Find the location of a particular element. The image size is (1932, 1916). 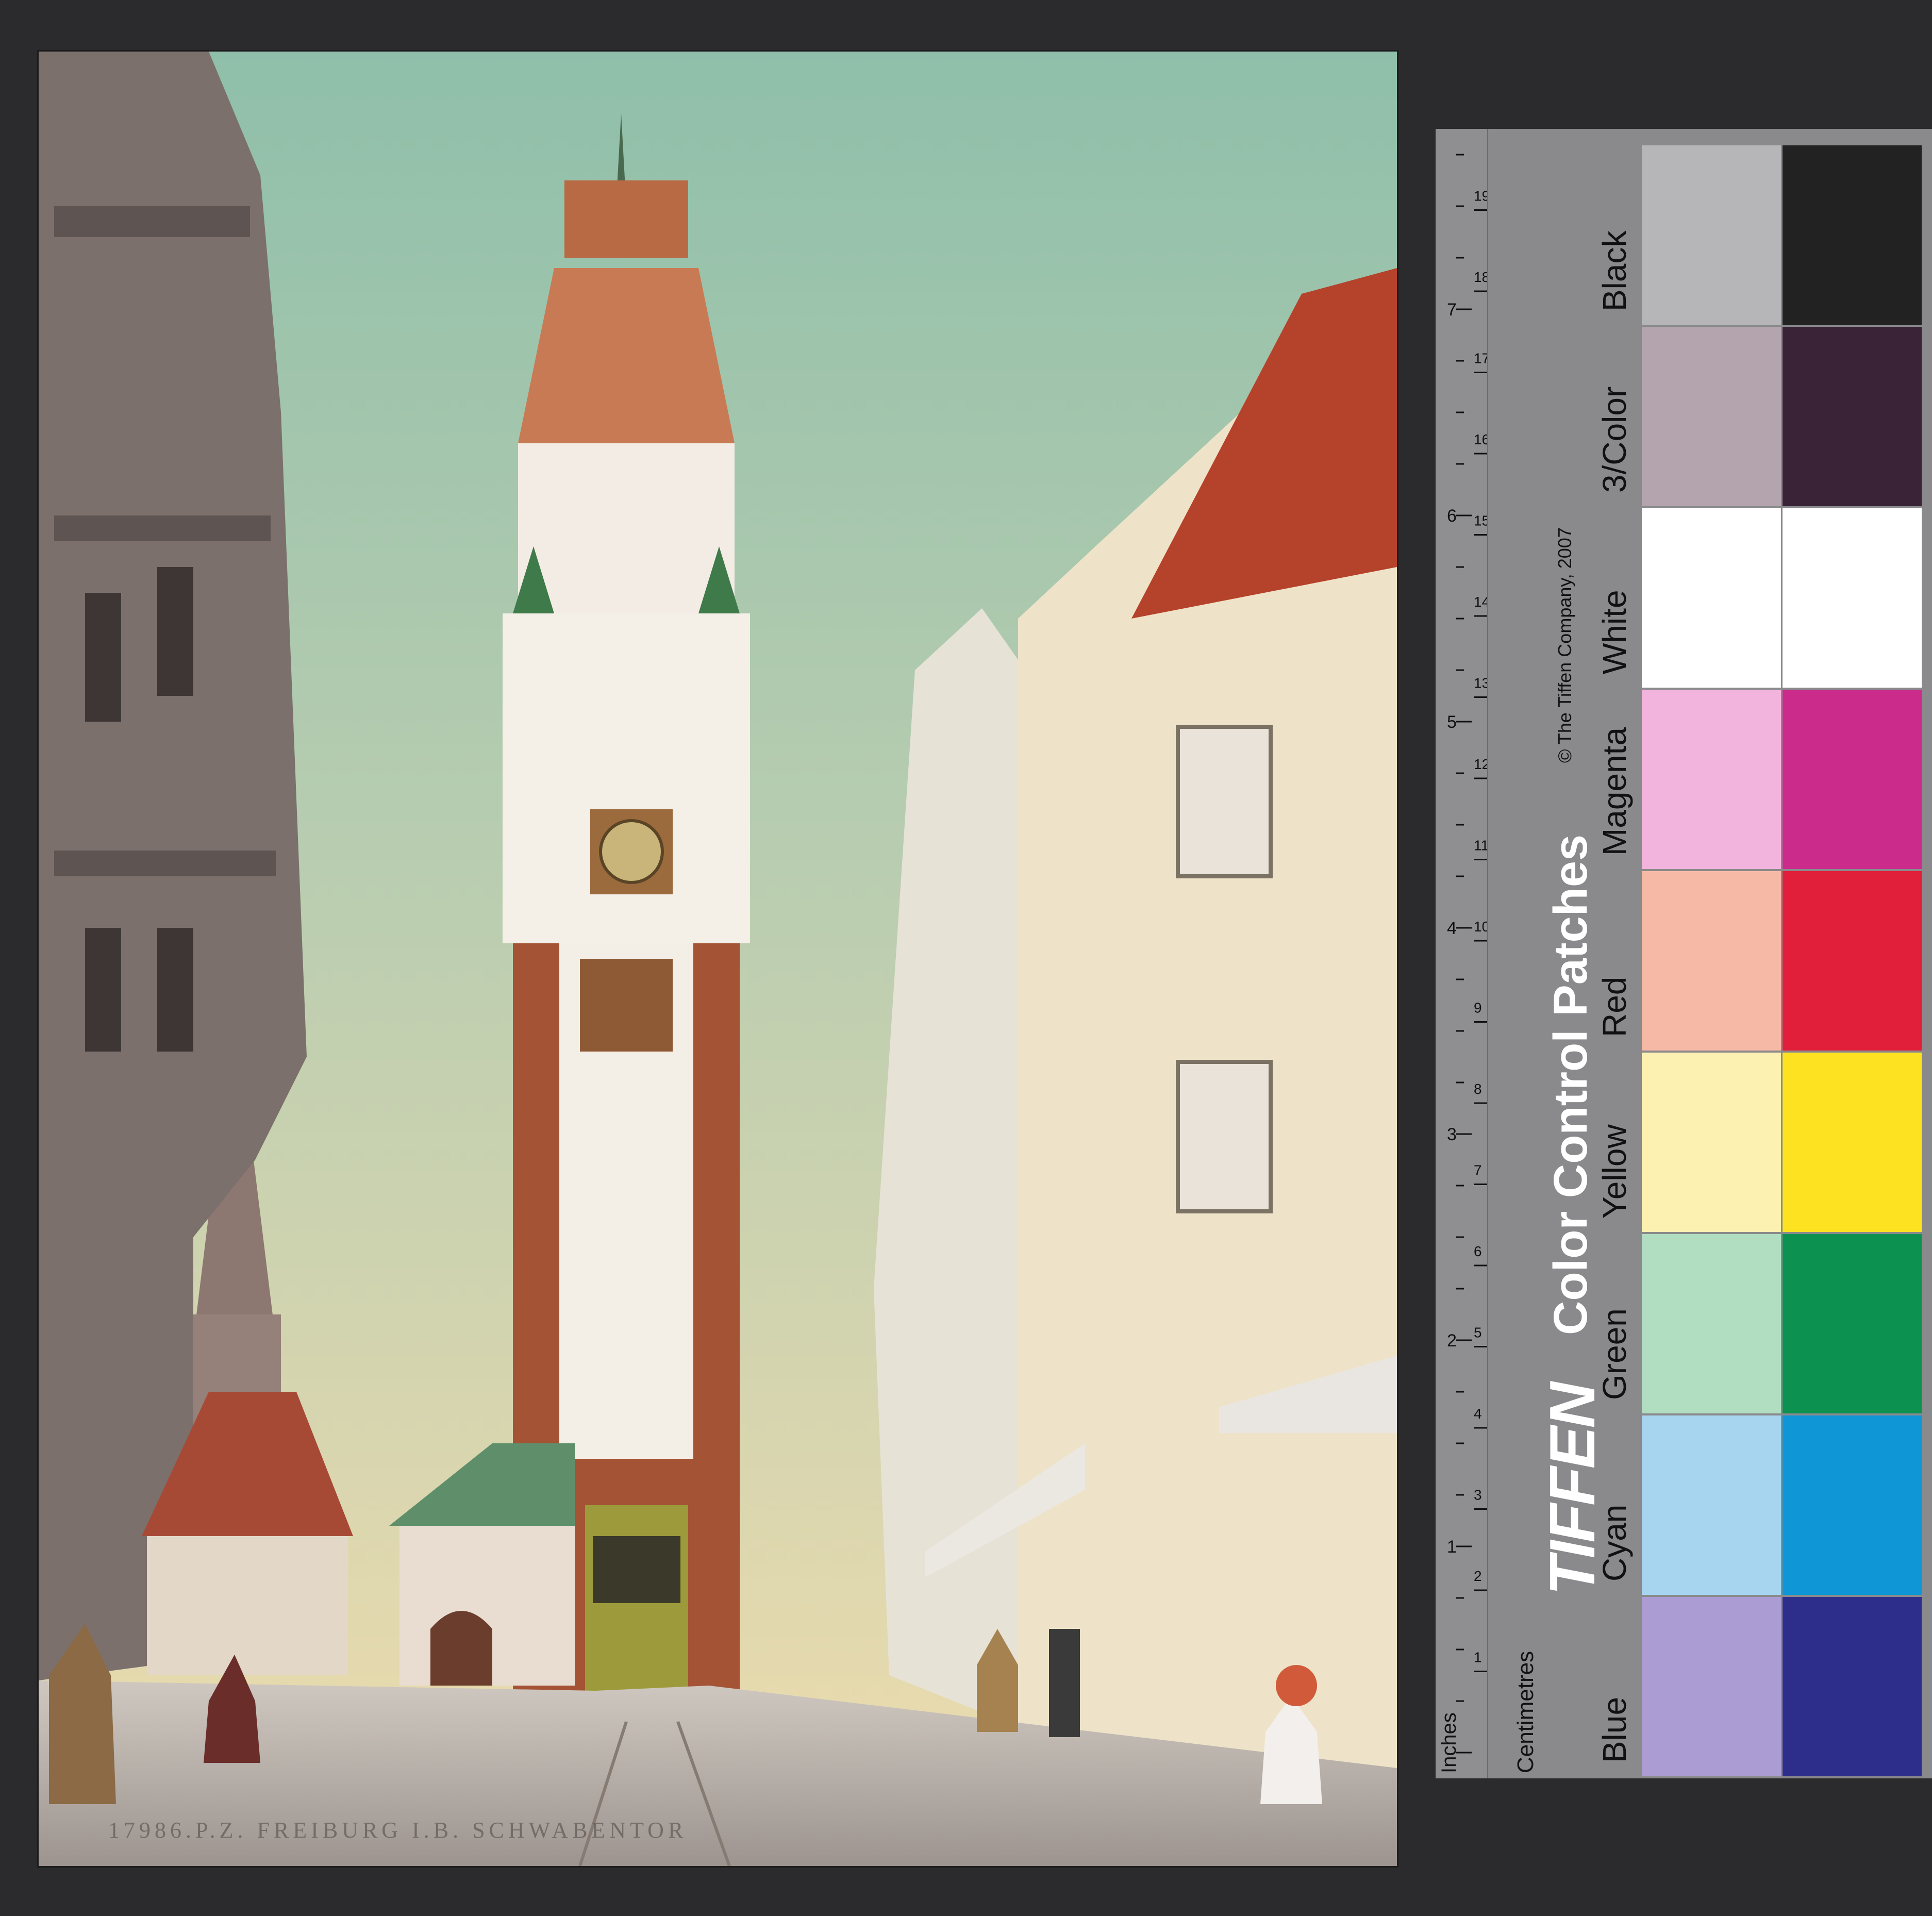

patch-black-dark is located at coordinates (1852, 235).